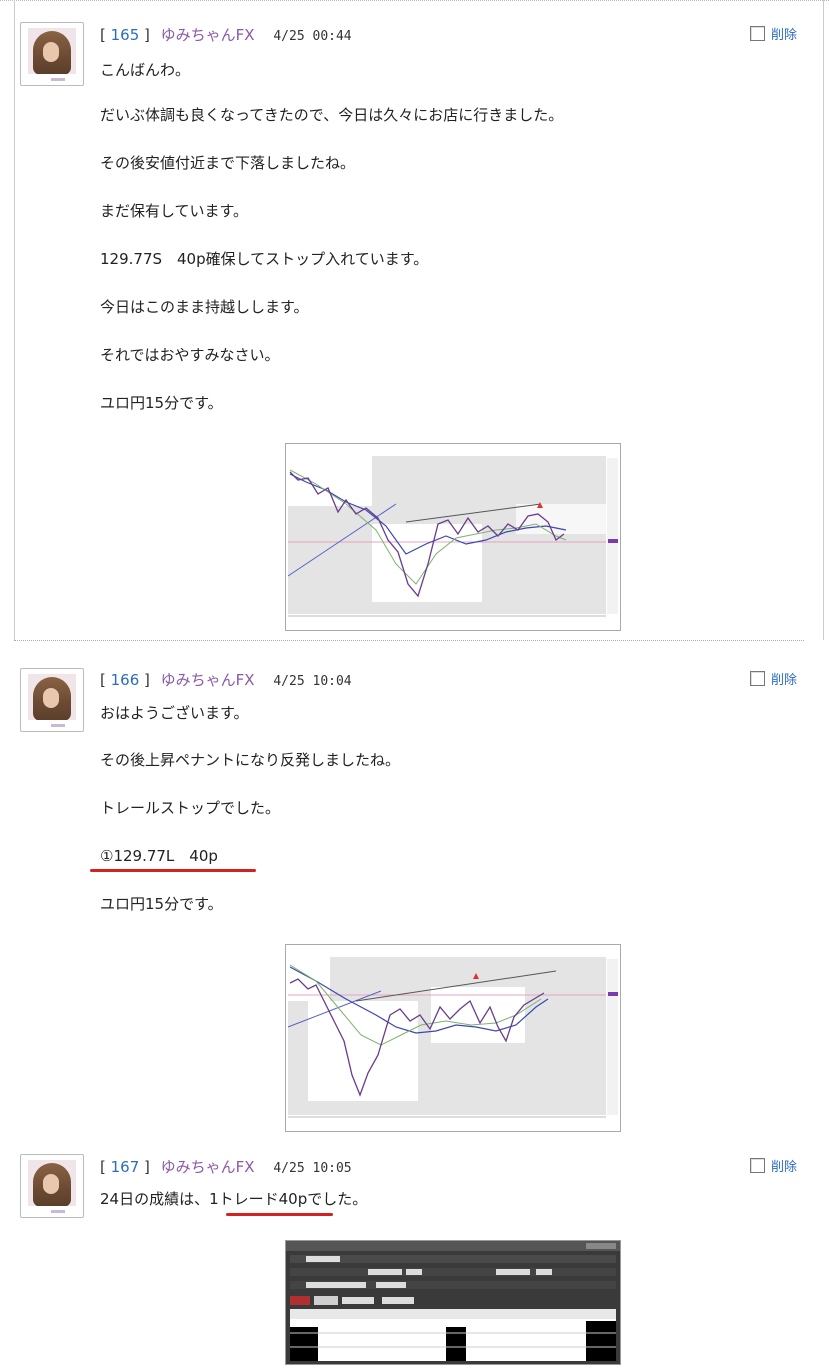  What do you see at coordinates (190, 808) in the screenshot?
I see `post-text-line: トレールストップでした。` at bounding box center [190, 808].